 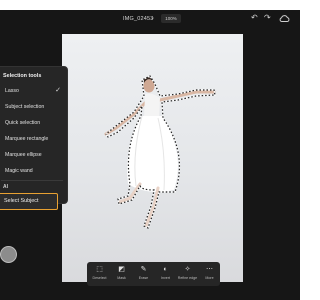 What do you see at coordinates (165, 274) in the screenshot?
I see `invert-button: ◐ Invert` at bounding box center [165, 274].